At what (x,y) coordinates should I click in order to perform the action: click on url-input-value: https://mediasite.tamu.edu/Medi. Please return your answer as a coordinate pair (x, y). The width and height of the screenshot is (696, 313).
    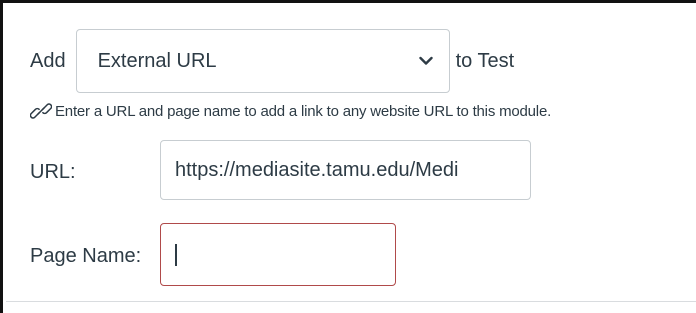
    Looking at the image, I should click on (317, 169).